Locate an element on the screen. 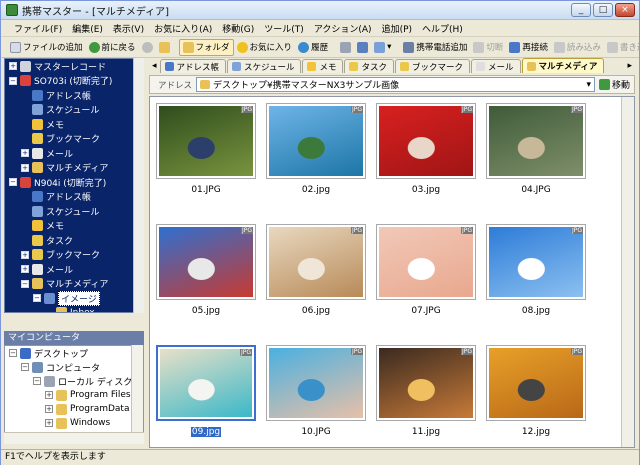 This screenshot has width=640, height=465. properties-button is located at coordinates (362, 47).